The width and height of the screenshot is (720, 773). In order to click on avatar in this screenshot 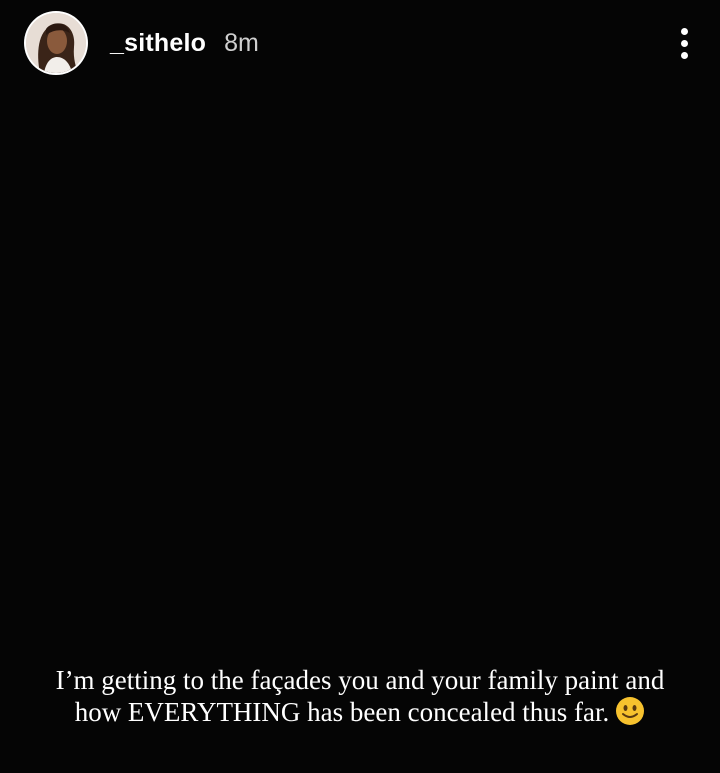, I will do `click(56, 43)`.